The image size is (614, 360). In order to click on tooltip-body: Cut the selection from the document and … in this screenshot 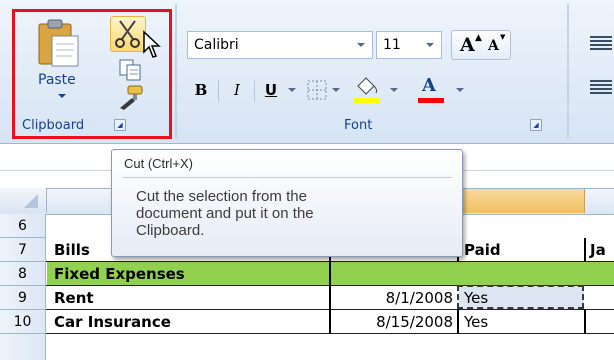, I will do `click(291, 213)`.